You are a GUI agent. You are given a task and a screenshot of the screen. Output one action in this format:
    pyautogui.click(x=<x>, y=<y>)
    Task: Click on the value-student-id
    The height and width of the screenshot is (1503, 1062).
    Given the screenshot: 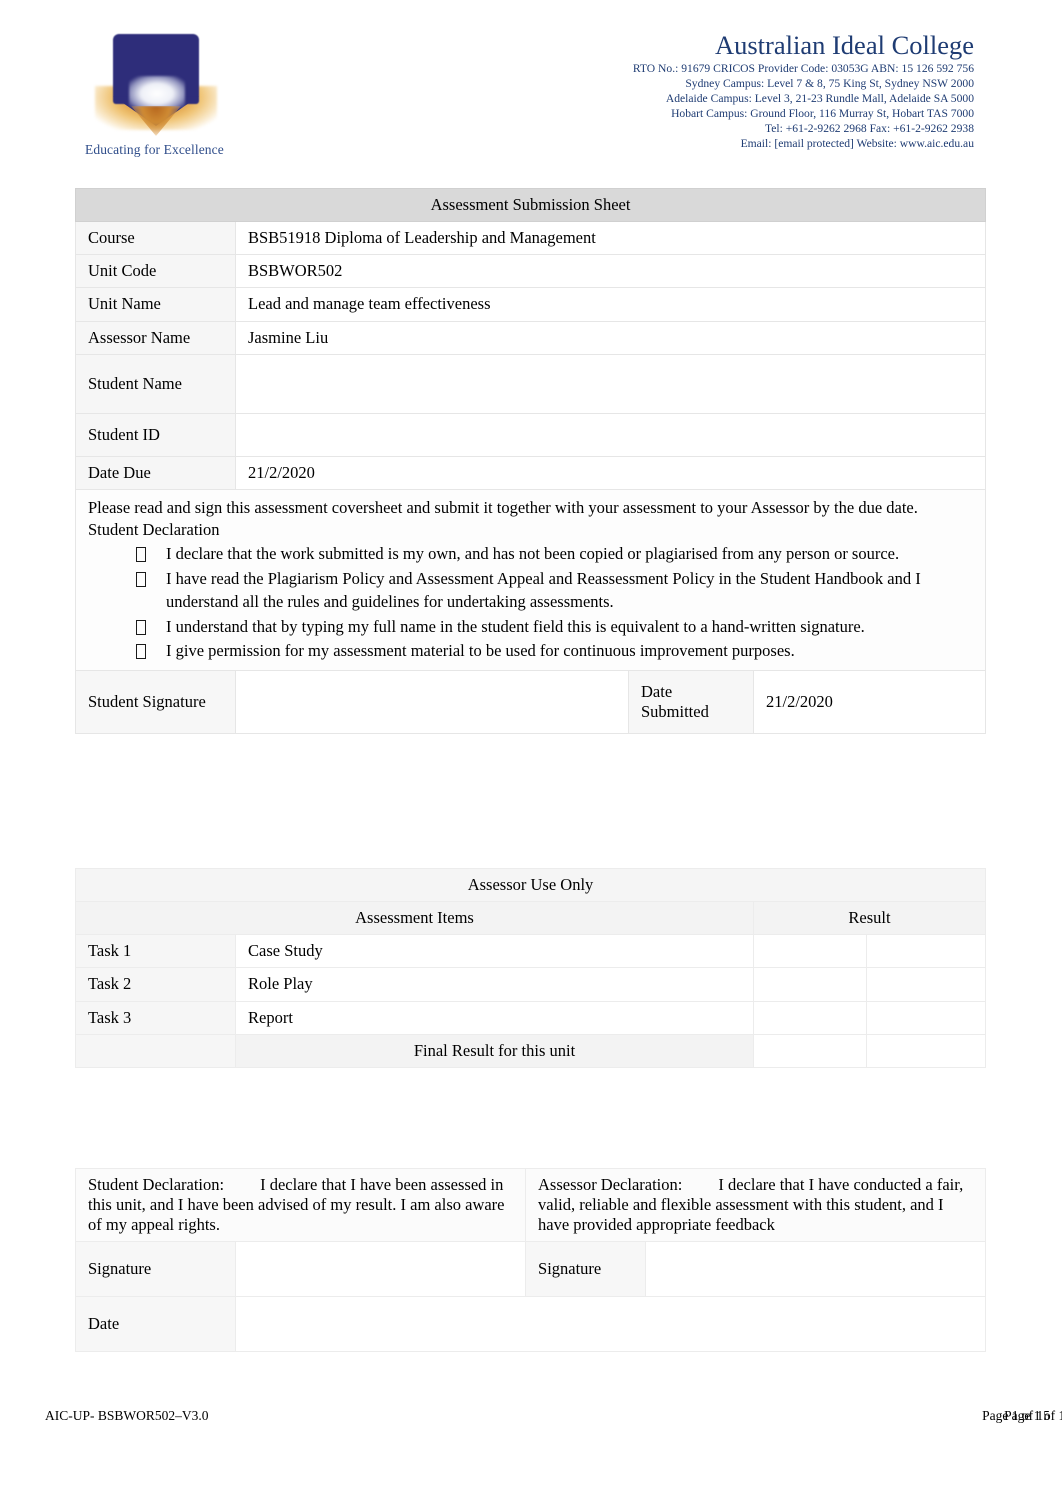 What is the action you would take?
    pyautogui.click(x=610, y=434)
    